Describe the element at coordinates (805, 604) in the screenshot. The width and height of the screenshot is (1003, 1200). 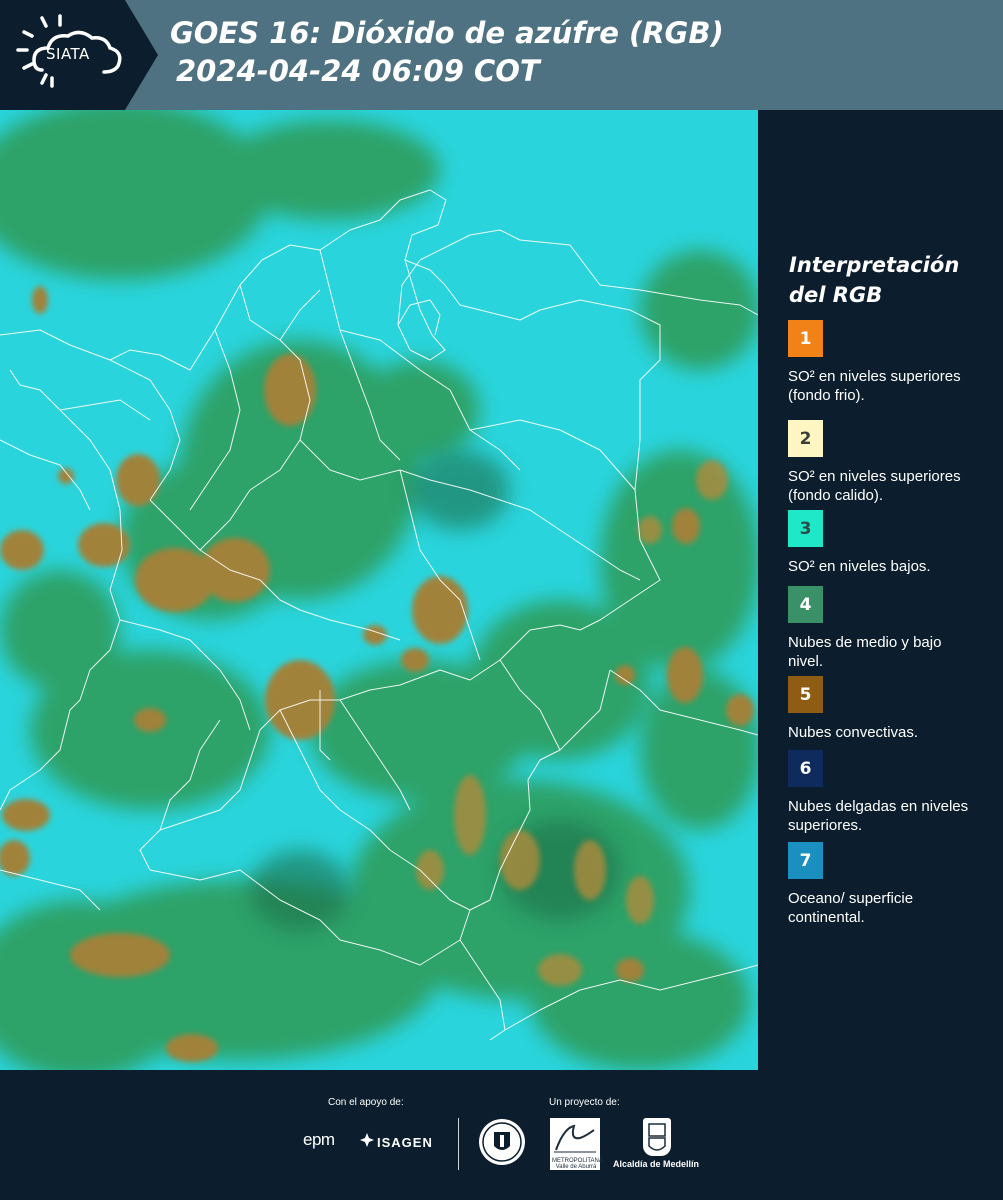
I see `legend-swatch: 4` at that location.